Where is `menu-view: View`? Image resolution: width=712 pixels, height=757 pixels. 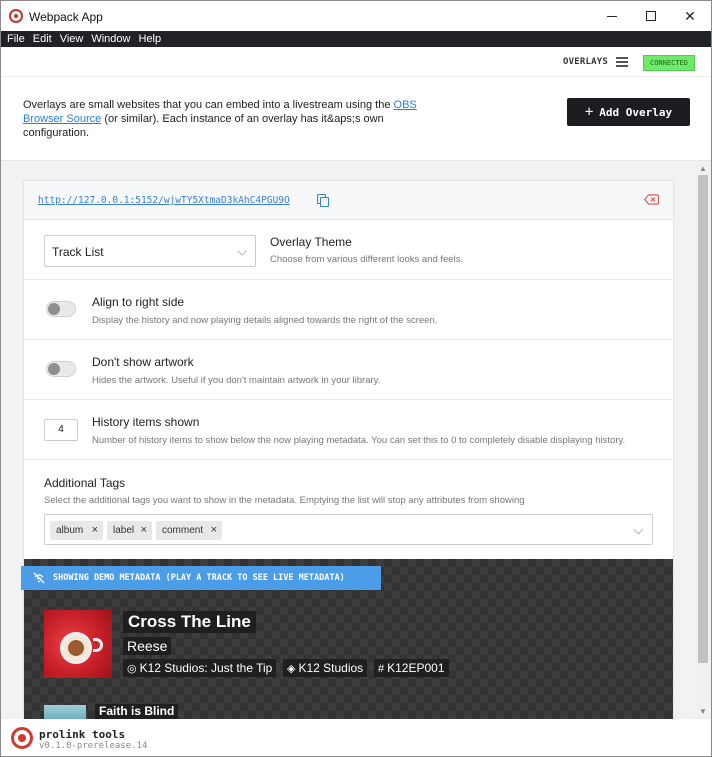
menu-view: View is located at coordinates (72, 39).